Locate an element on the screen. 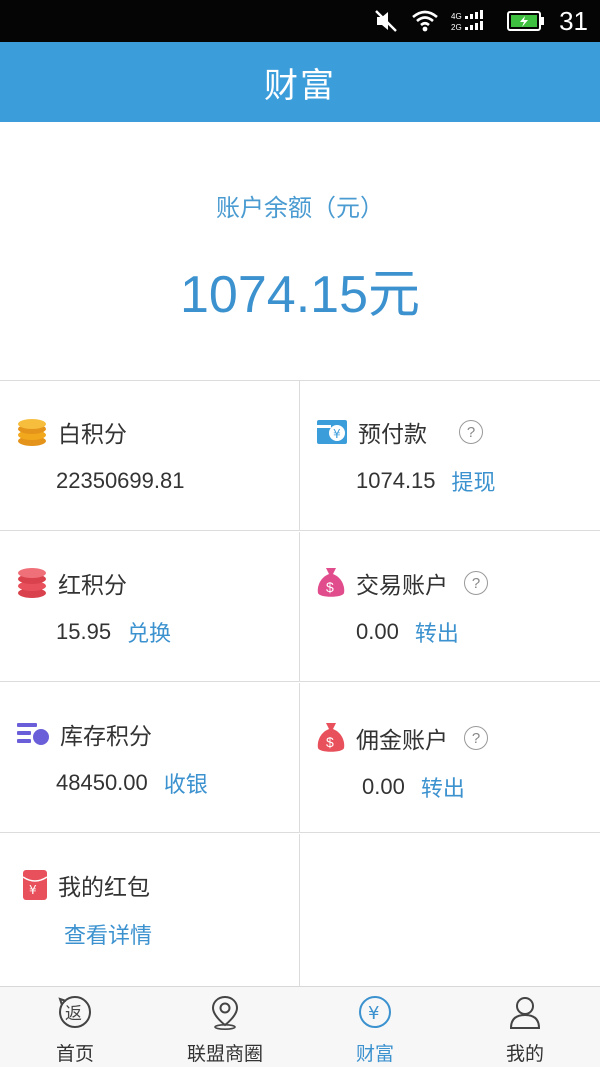 The height and width of the screenshot is (1067, 600). svg-text: 返 is located at coordinates (73, 1014).